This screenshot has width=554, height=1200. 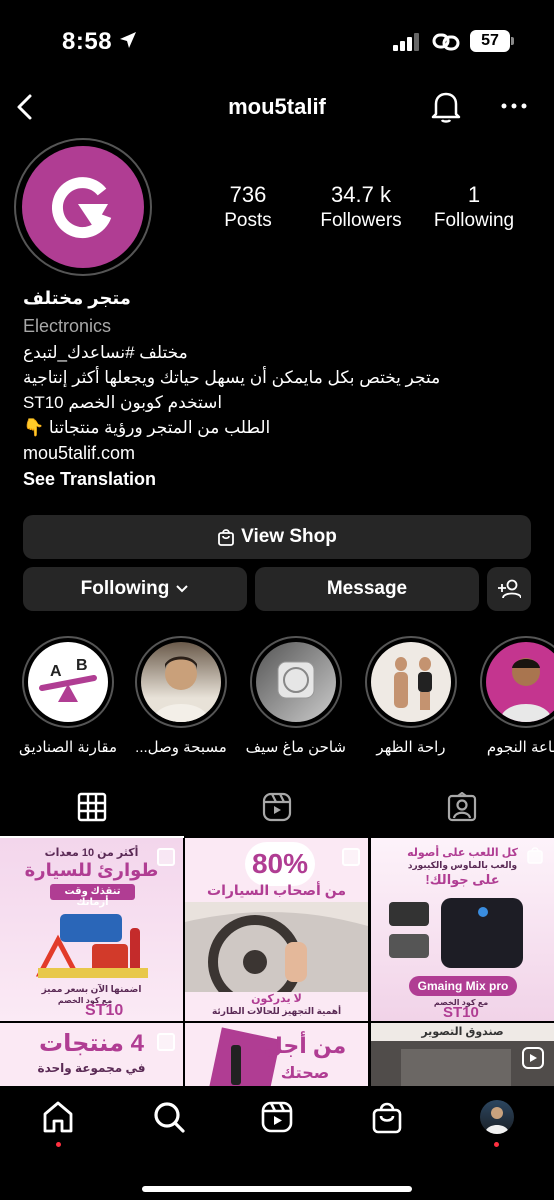 What do you see at coordinates (277, 1189) in the screenshot?
I see `home-indicator` at bounding box center [277, 1189].